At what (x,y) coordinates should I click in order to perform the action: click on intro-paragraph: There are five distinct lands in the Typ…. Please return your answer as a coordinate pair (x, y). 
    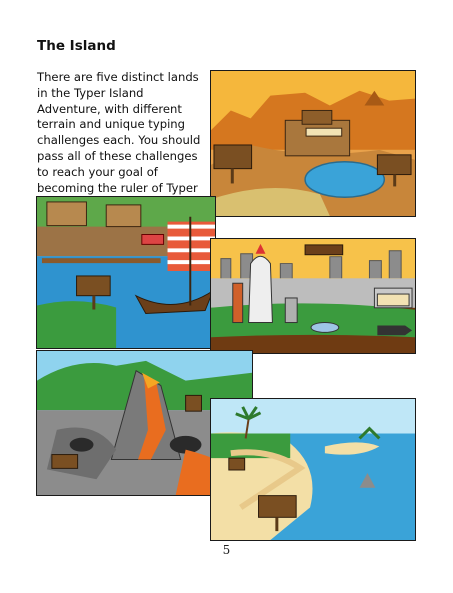
    Looking at the image, I should click on (119, 140).